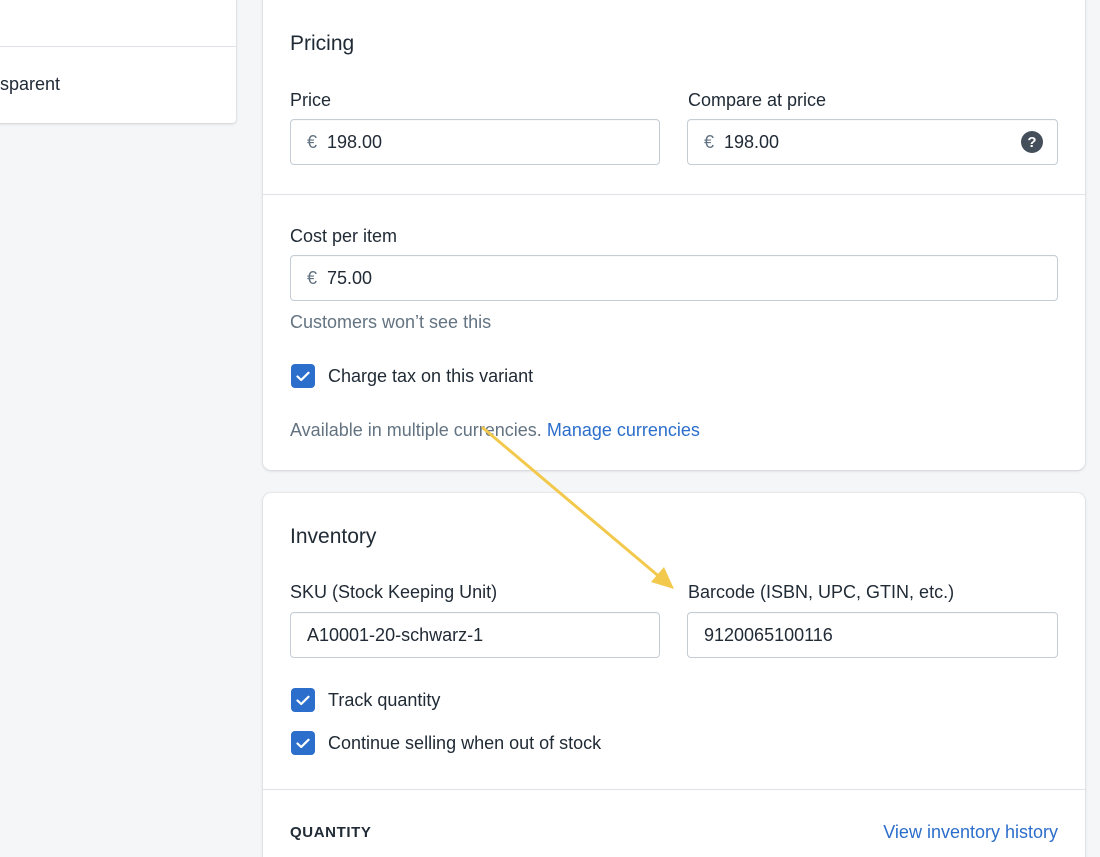  What do you see at coordinates (118, 46) in the screenshot?
I see `left-card-divider` at bounding box center [118, 46].